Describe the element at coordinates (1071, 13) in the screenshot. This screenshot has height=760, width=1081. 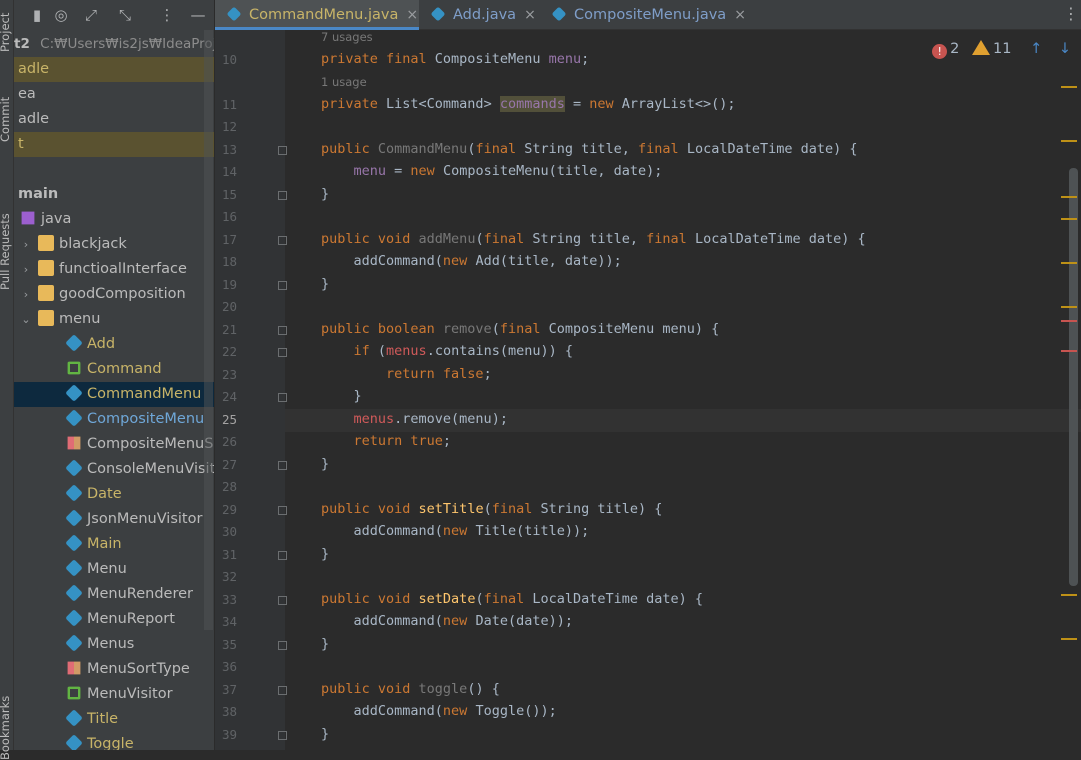
I see `tab-options-icon: ⋮` at that location.